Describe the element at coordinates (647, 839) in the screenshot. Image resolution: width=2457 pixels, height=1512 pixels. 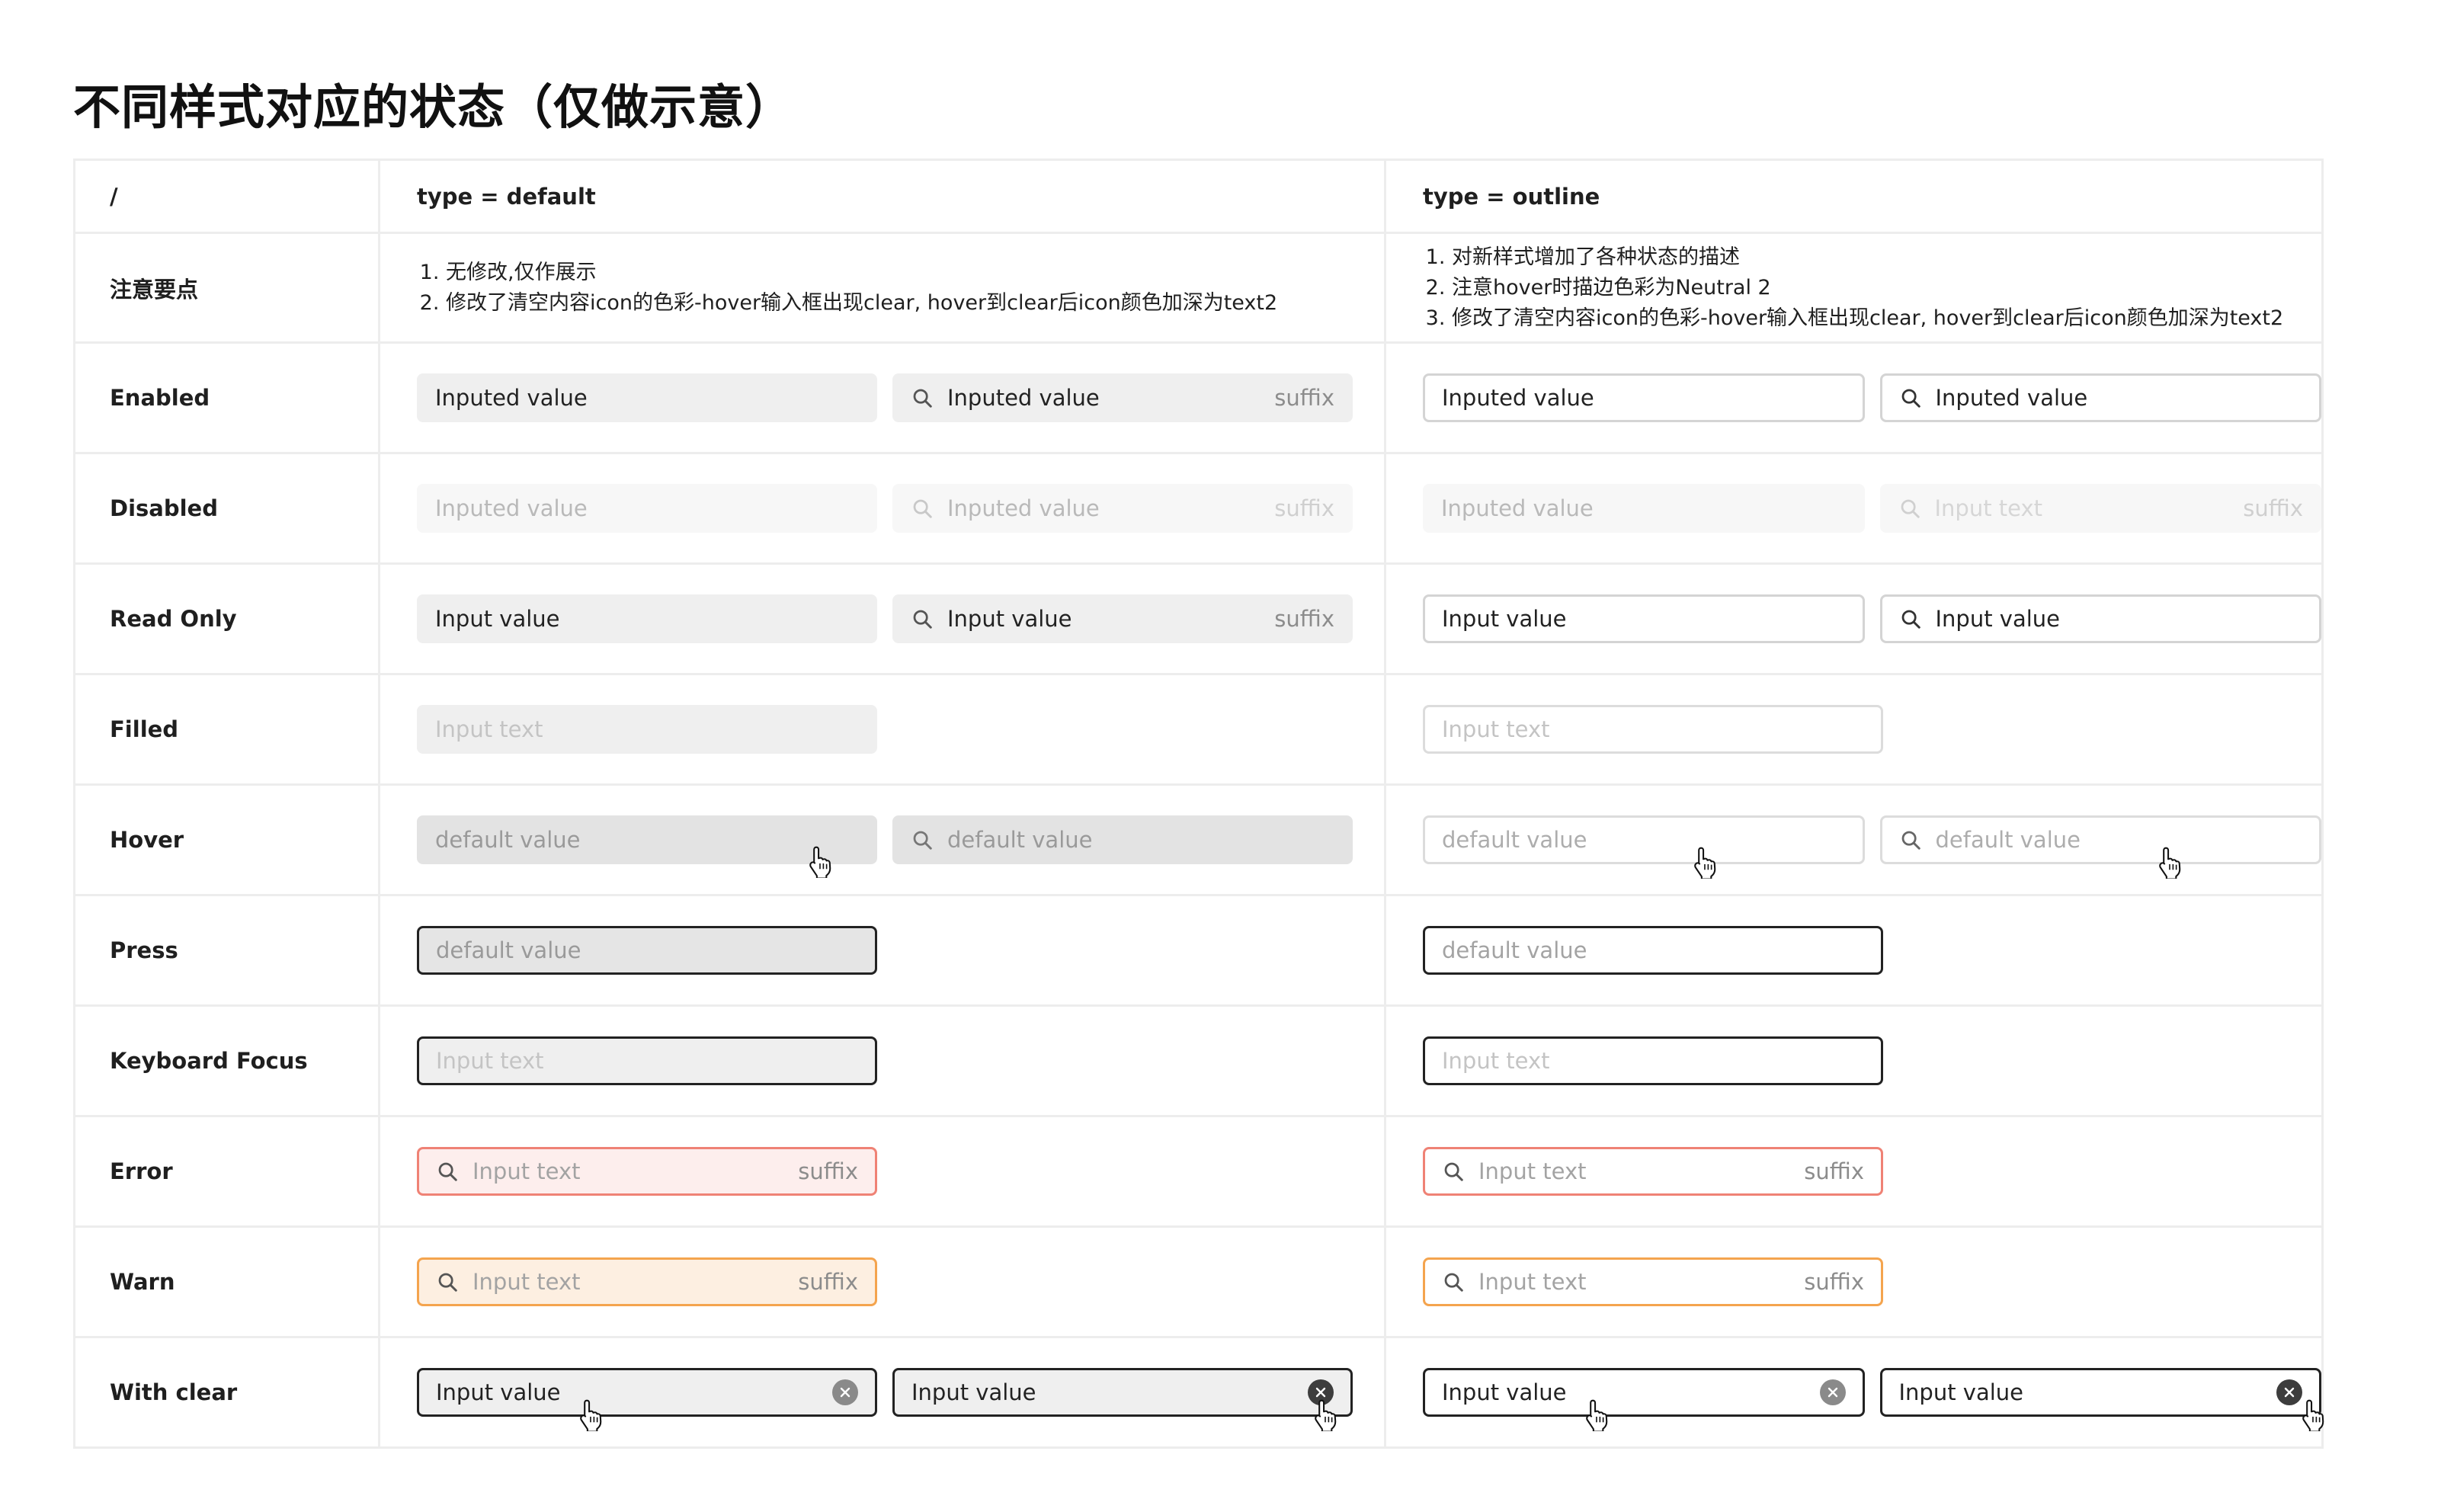
I see `hover-default-input: default value` at that location.